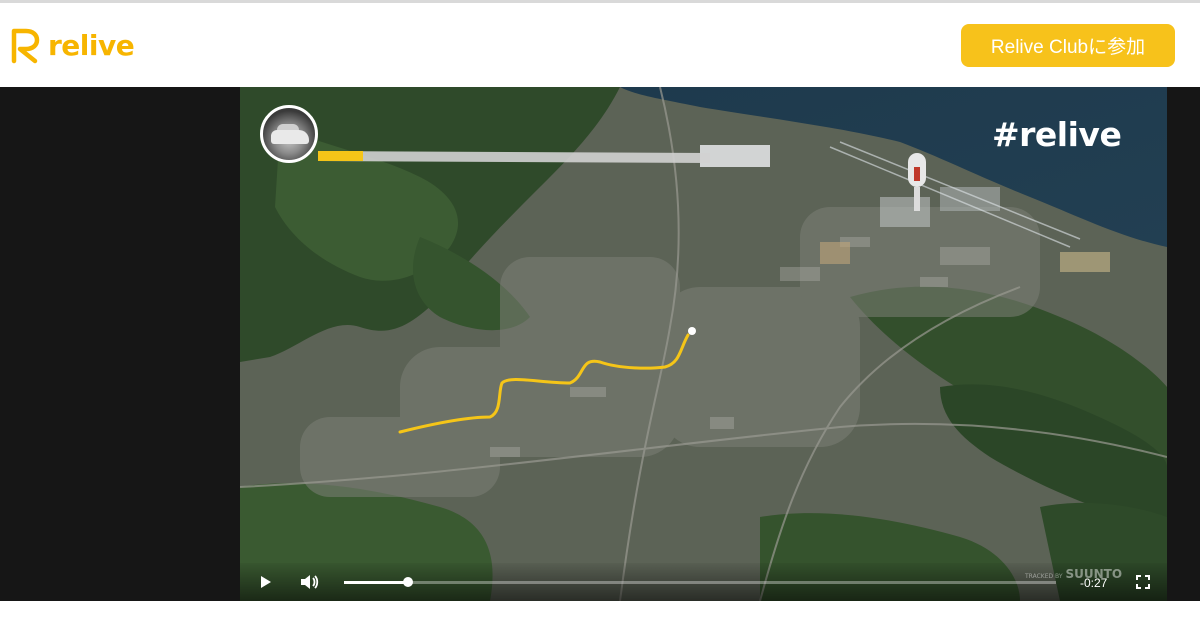 Image resolution: width=1200 pixels, height=630 pixels. What do you see at coordinates (25, 46) in the screenshot?
I see `relive-logo-icon` at bounding box center [25, 46].